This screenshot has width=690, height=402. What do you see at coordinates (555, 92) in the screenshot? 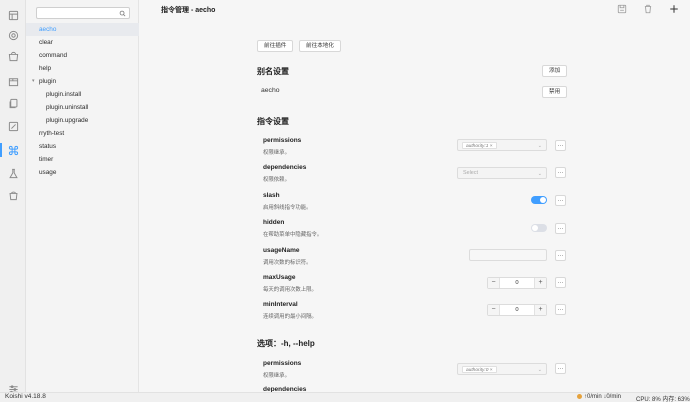
I see `disable-alias-button: 禁用` at bounding box center [555, 92].